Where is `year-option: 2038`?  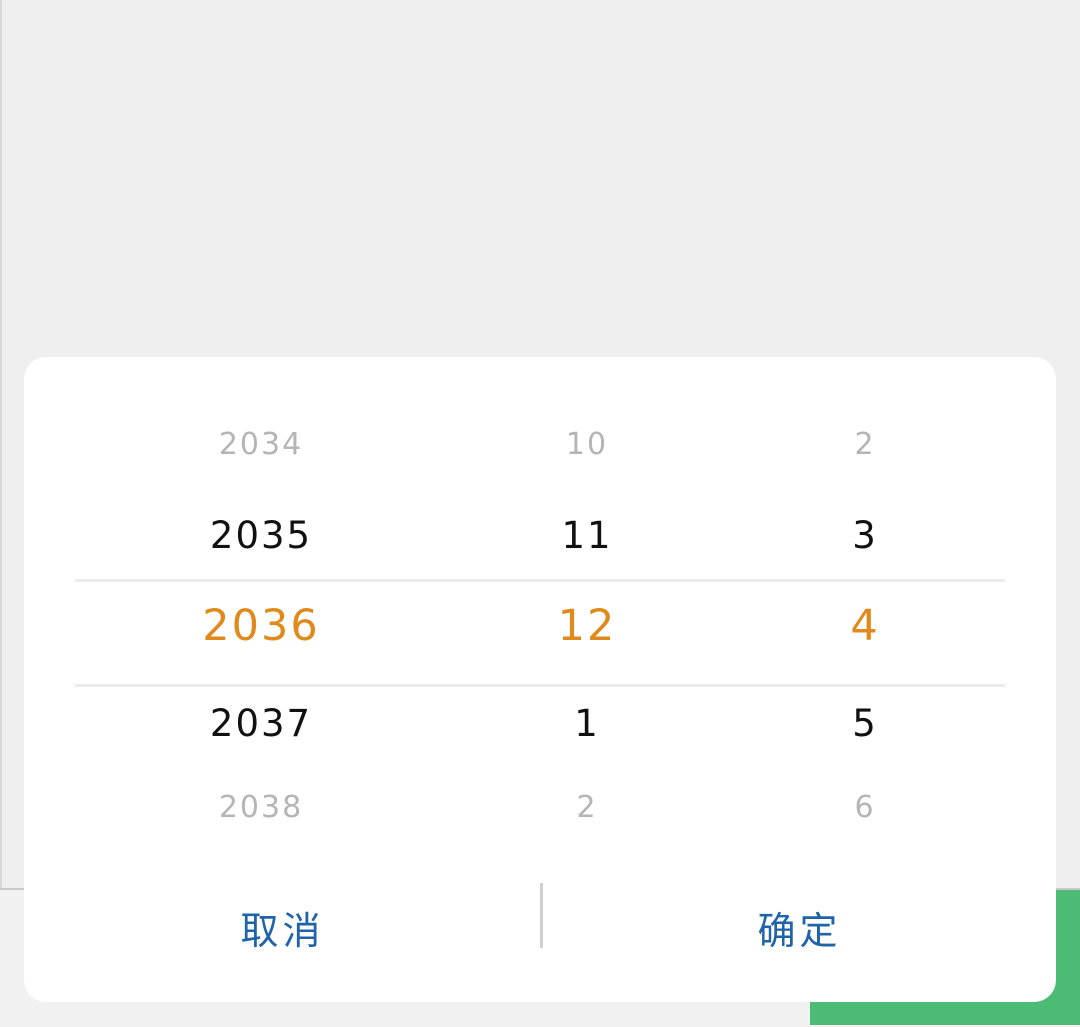
year-option: 2038 is located at coordinates (261, 808).